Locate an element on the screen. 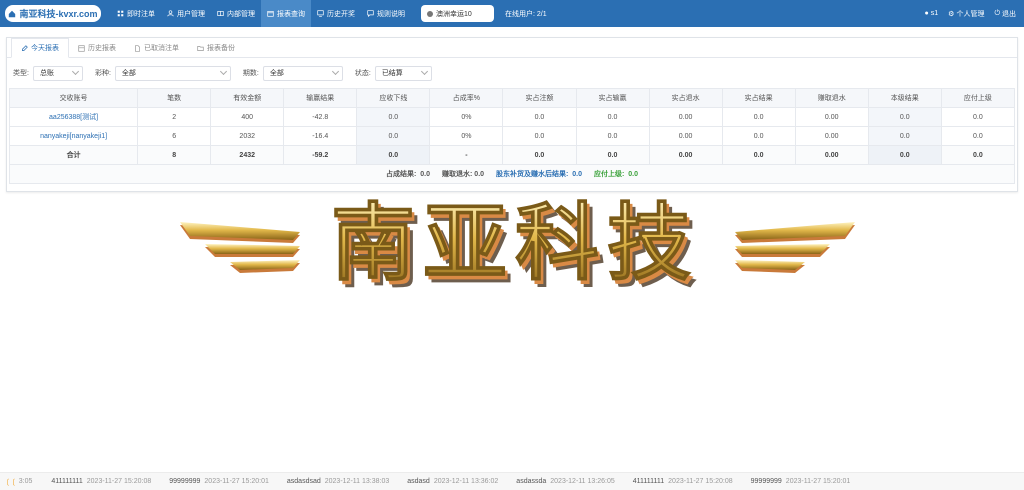 Image resolution: width=1024 pixels, height=490 pixels. cell: -42.8 is located at coordinates (320, 117).